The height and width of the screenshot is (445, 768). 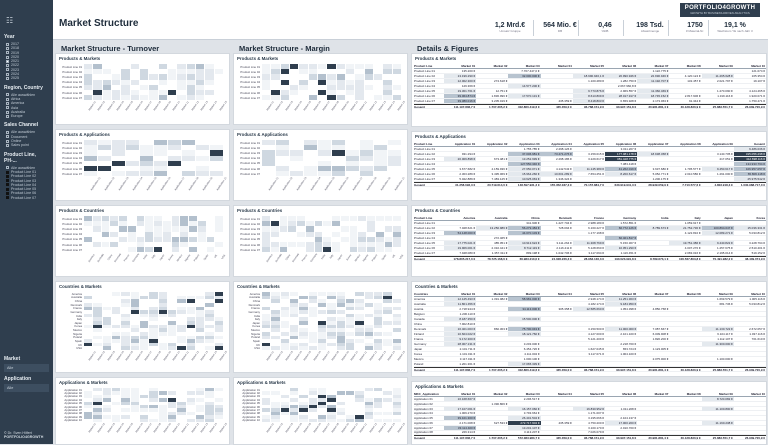 What do you see at coordinates (26, 368) in the screenshot?
I see `market-slicer: Alle` at bounding box center [26, 368].